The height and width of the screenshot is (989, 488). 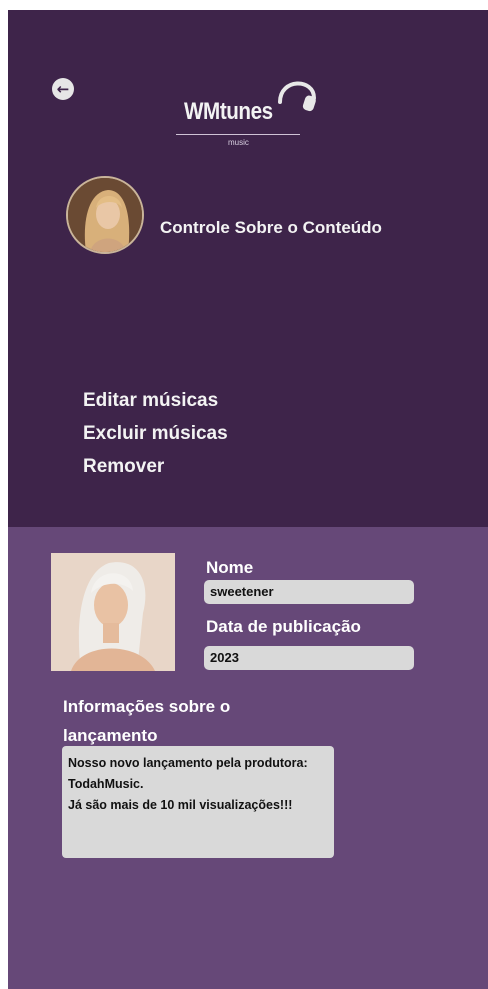 I want to click on publication-date-input: 2023, so click(x=309, y=658).